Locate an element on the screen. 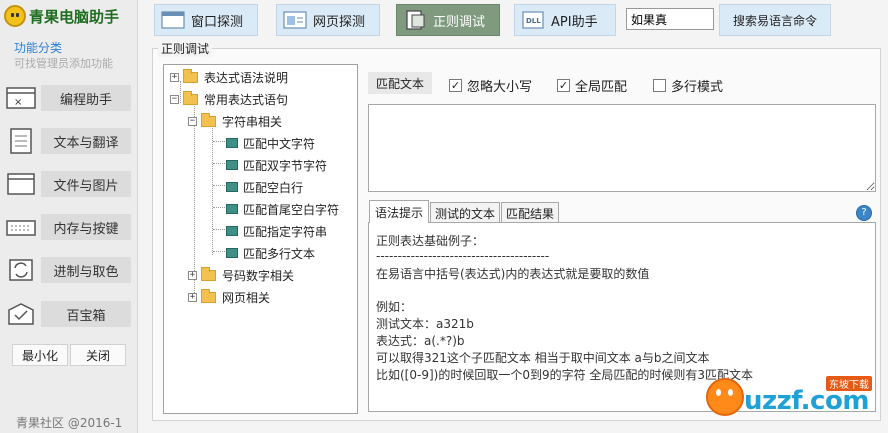 The image size is (888, 433). hint-line: 例如： is located at coordinates (394, 307).